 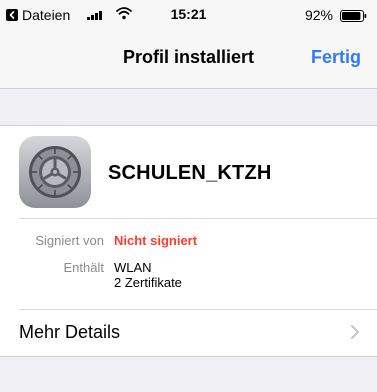 I want to click on signed-by-label: Signiert von, so click(x=69, y=240).